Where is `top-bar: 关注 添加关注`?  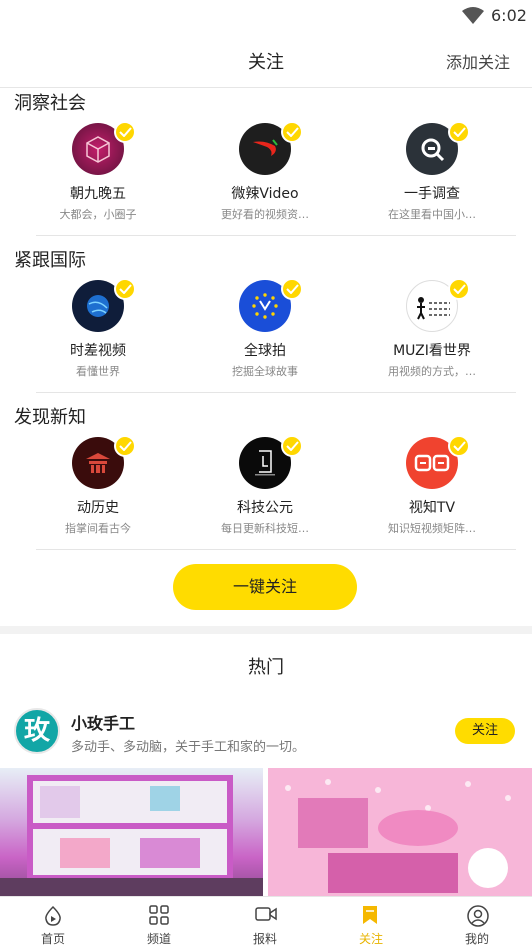 top-bar: 关注 添加关注 is located at coordinates (266, 60).